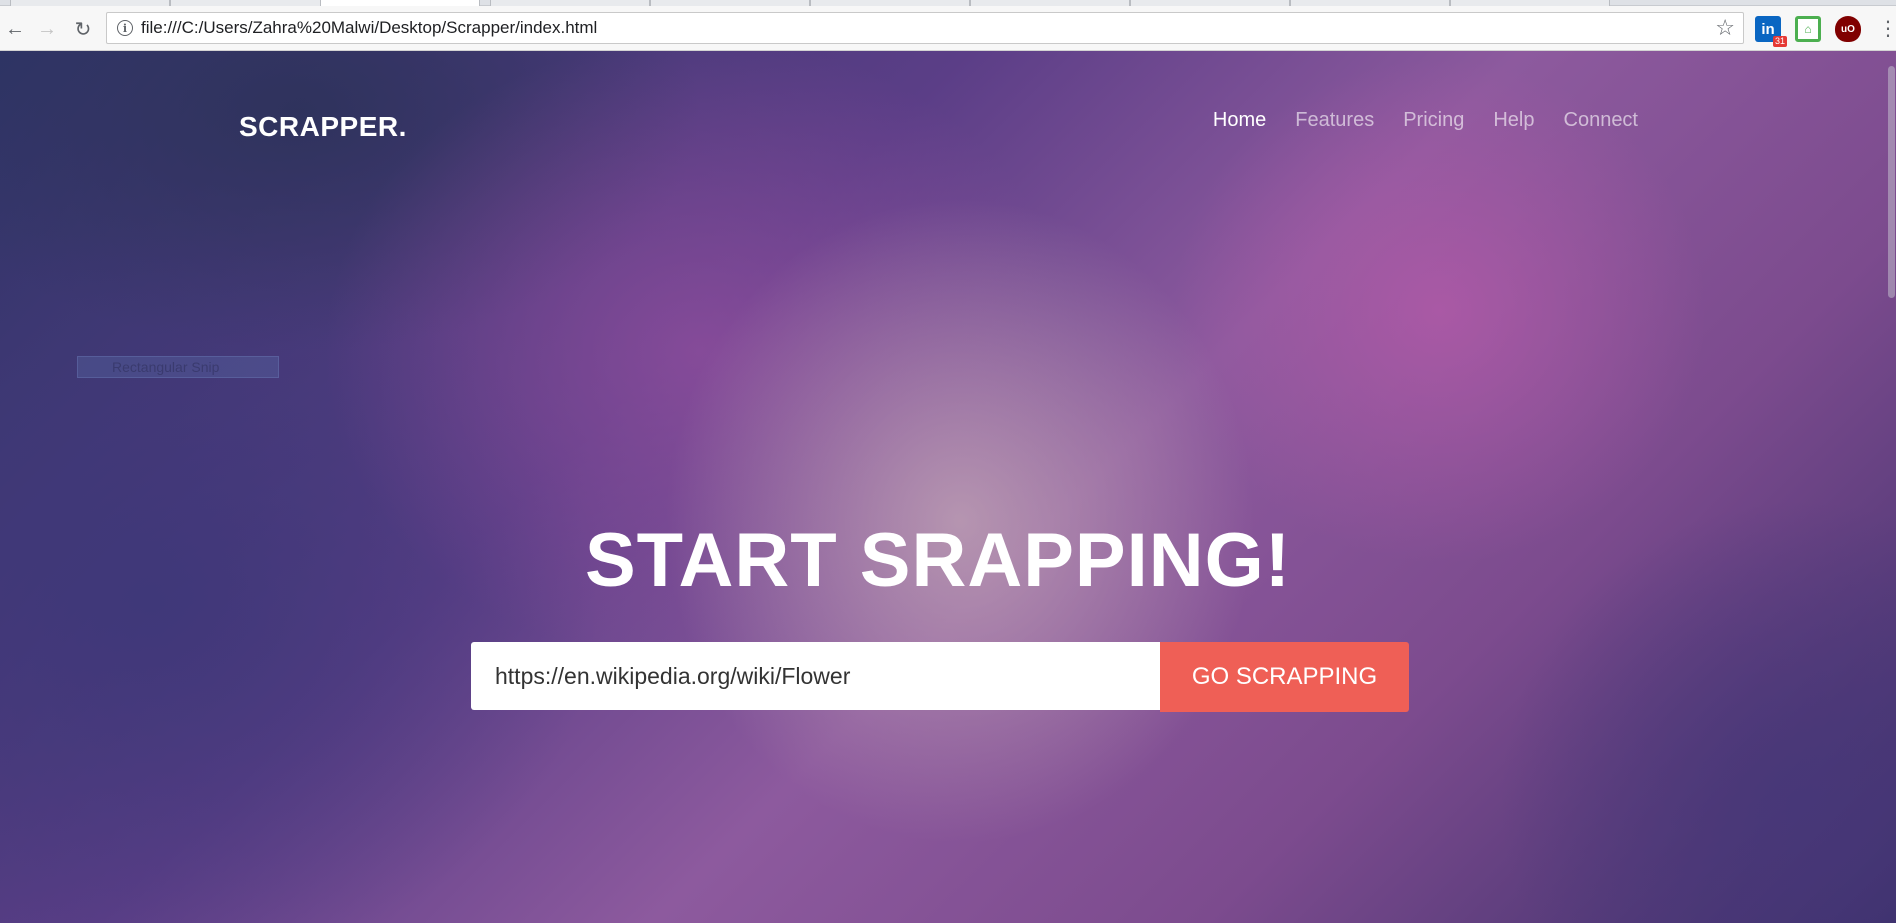 This screenshot has width=1896, height=923. Describe the element at coordinates (1768, 29) in the screenshot. I see `linkedin-extension-label: in` at that location.